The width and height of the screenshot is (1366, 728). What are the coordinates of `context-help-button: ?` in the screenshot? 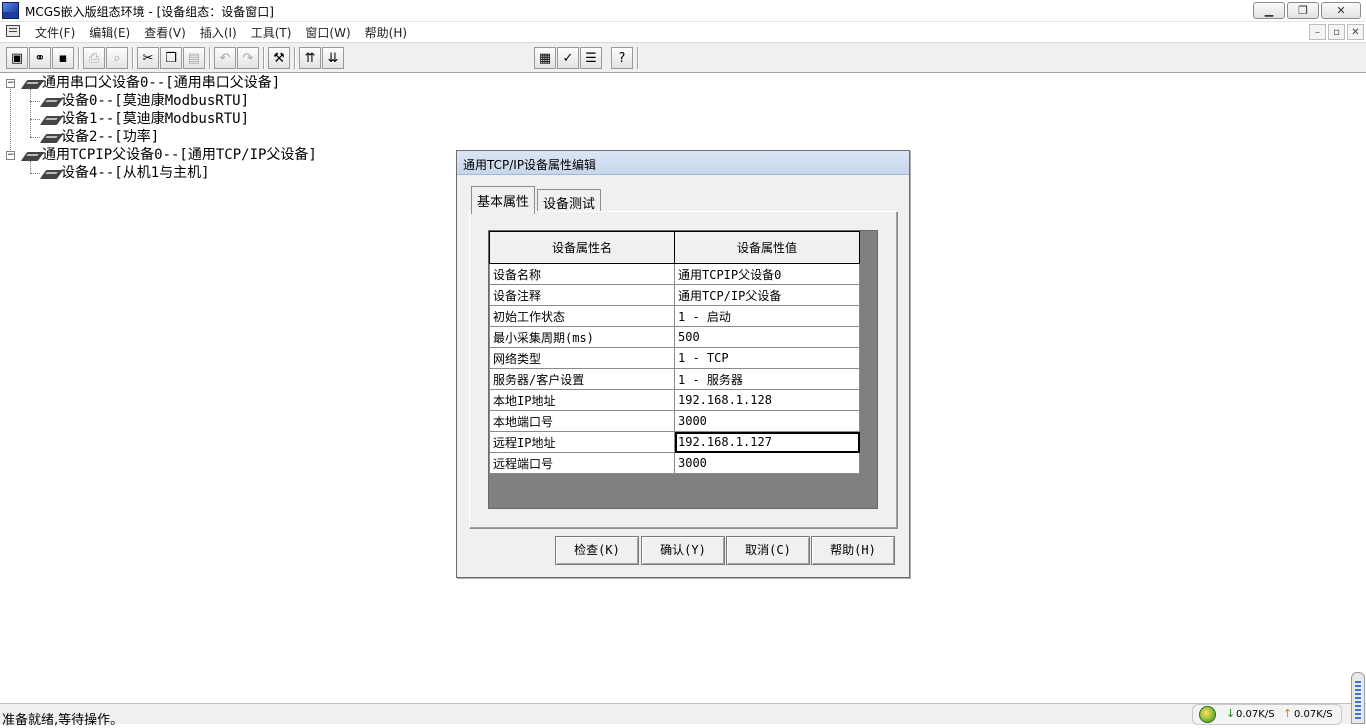 It's located at (622, 58).